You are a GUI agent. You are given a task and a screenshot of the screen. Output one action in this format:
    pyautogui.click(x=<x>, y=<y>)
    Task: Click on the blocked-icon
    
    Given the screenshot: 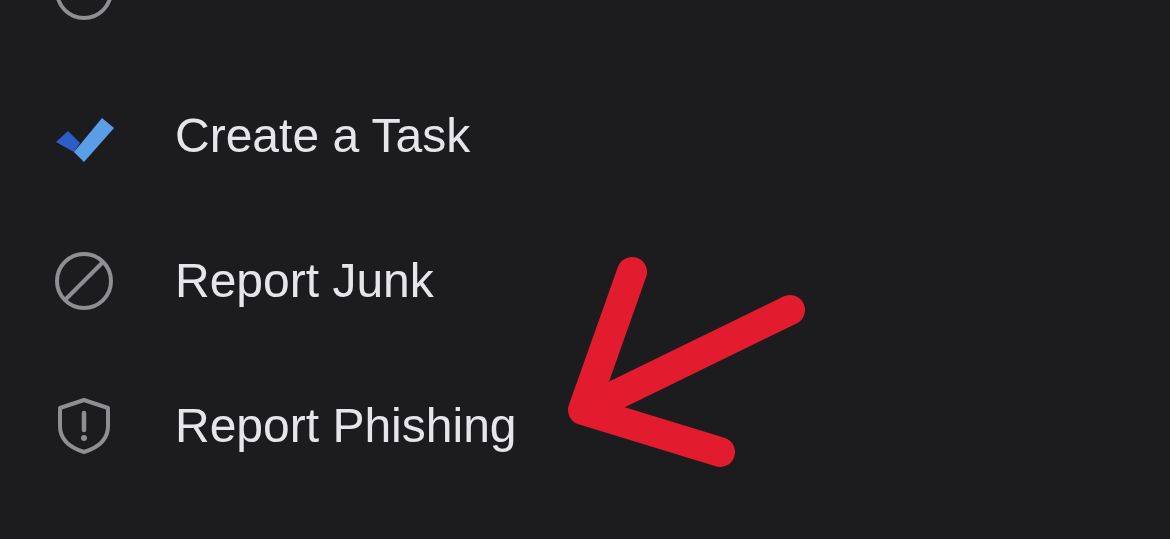 What is the action you would take?
    pyautogui.click(x=84, y=280)
    